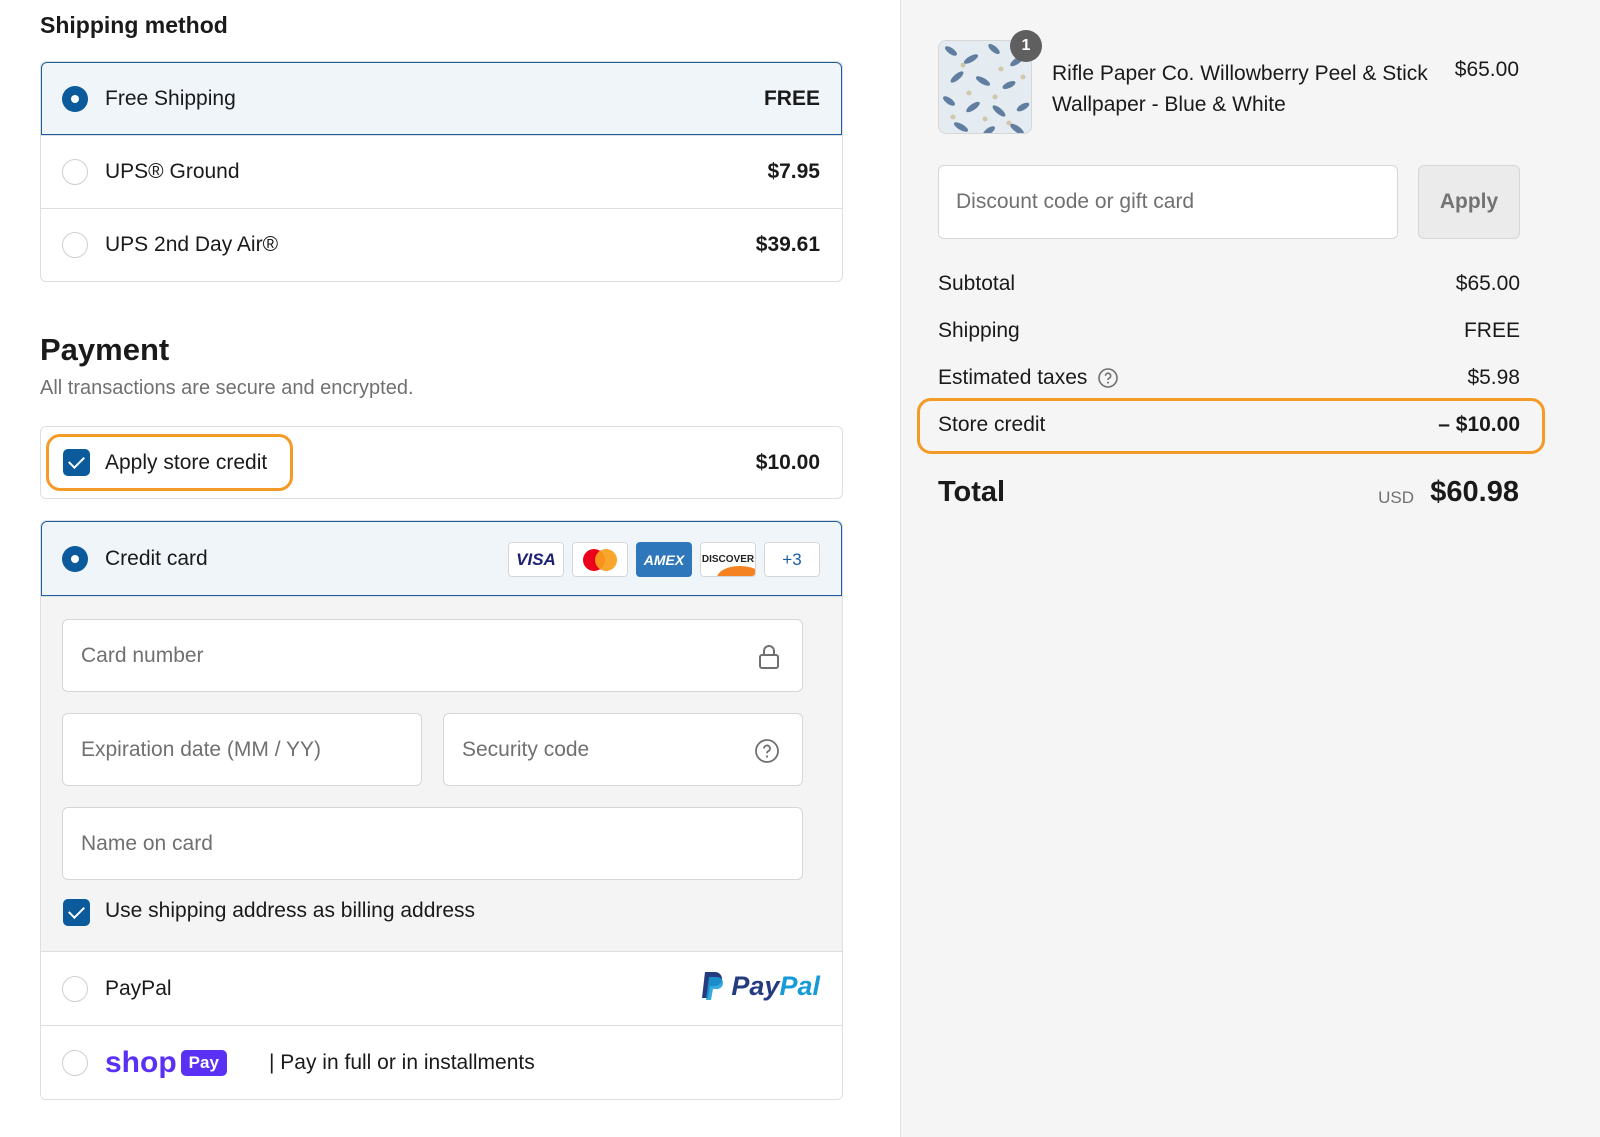  What do you see at coordinates (1229, 378) in the screenshot?
I see `taxes-row: Estimated taxes $5.98` at bounding box center [1229, 378].